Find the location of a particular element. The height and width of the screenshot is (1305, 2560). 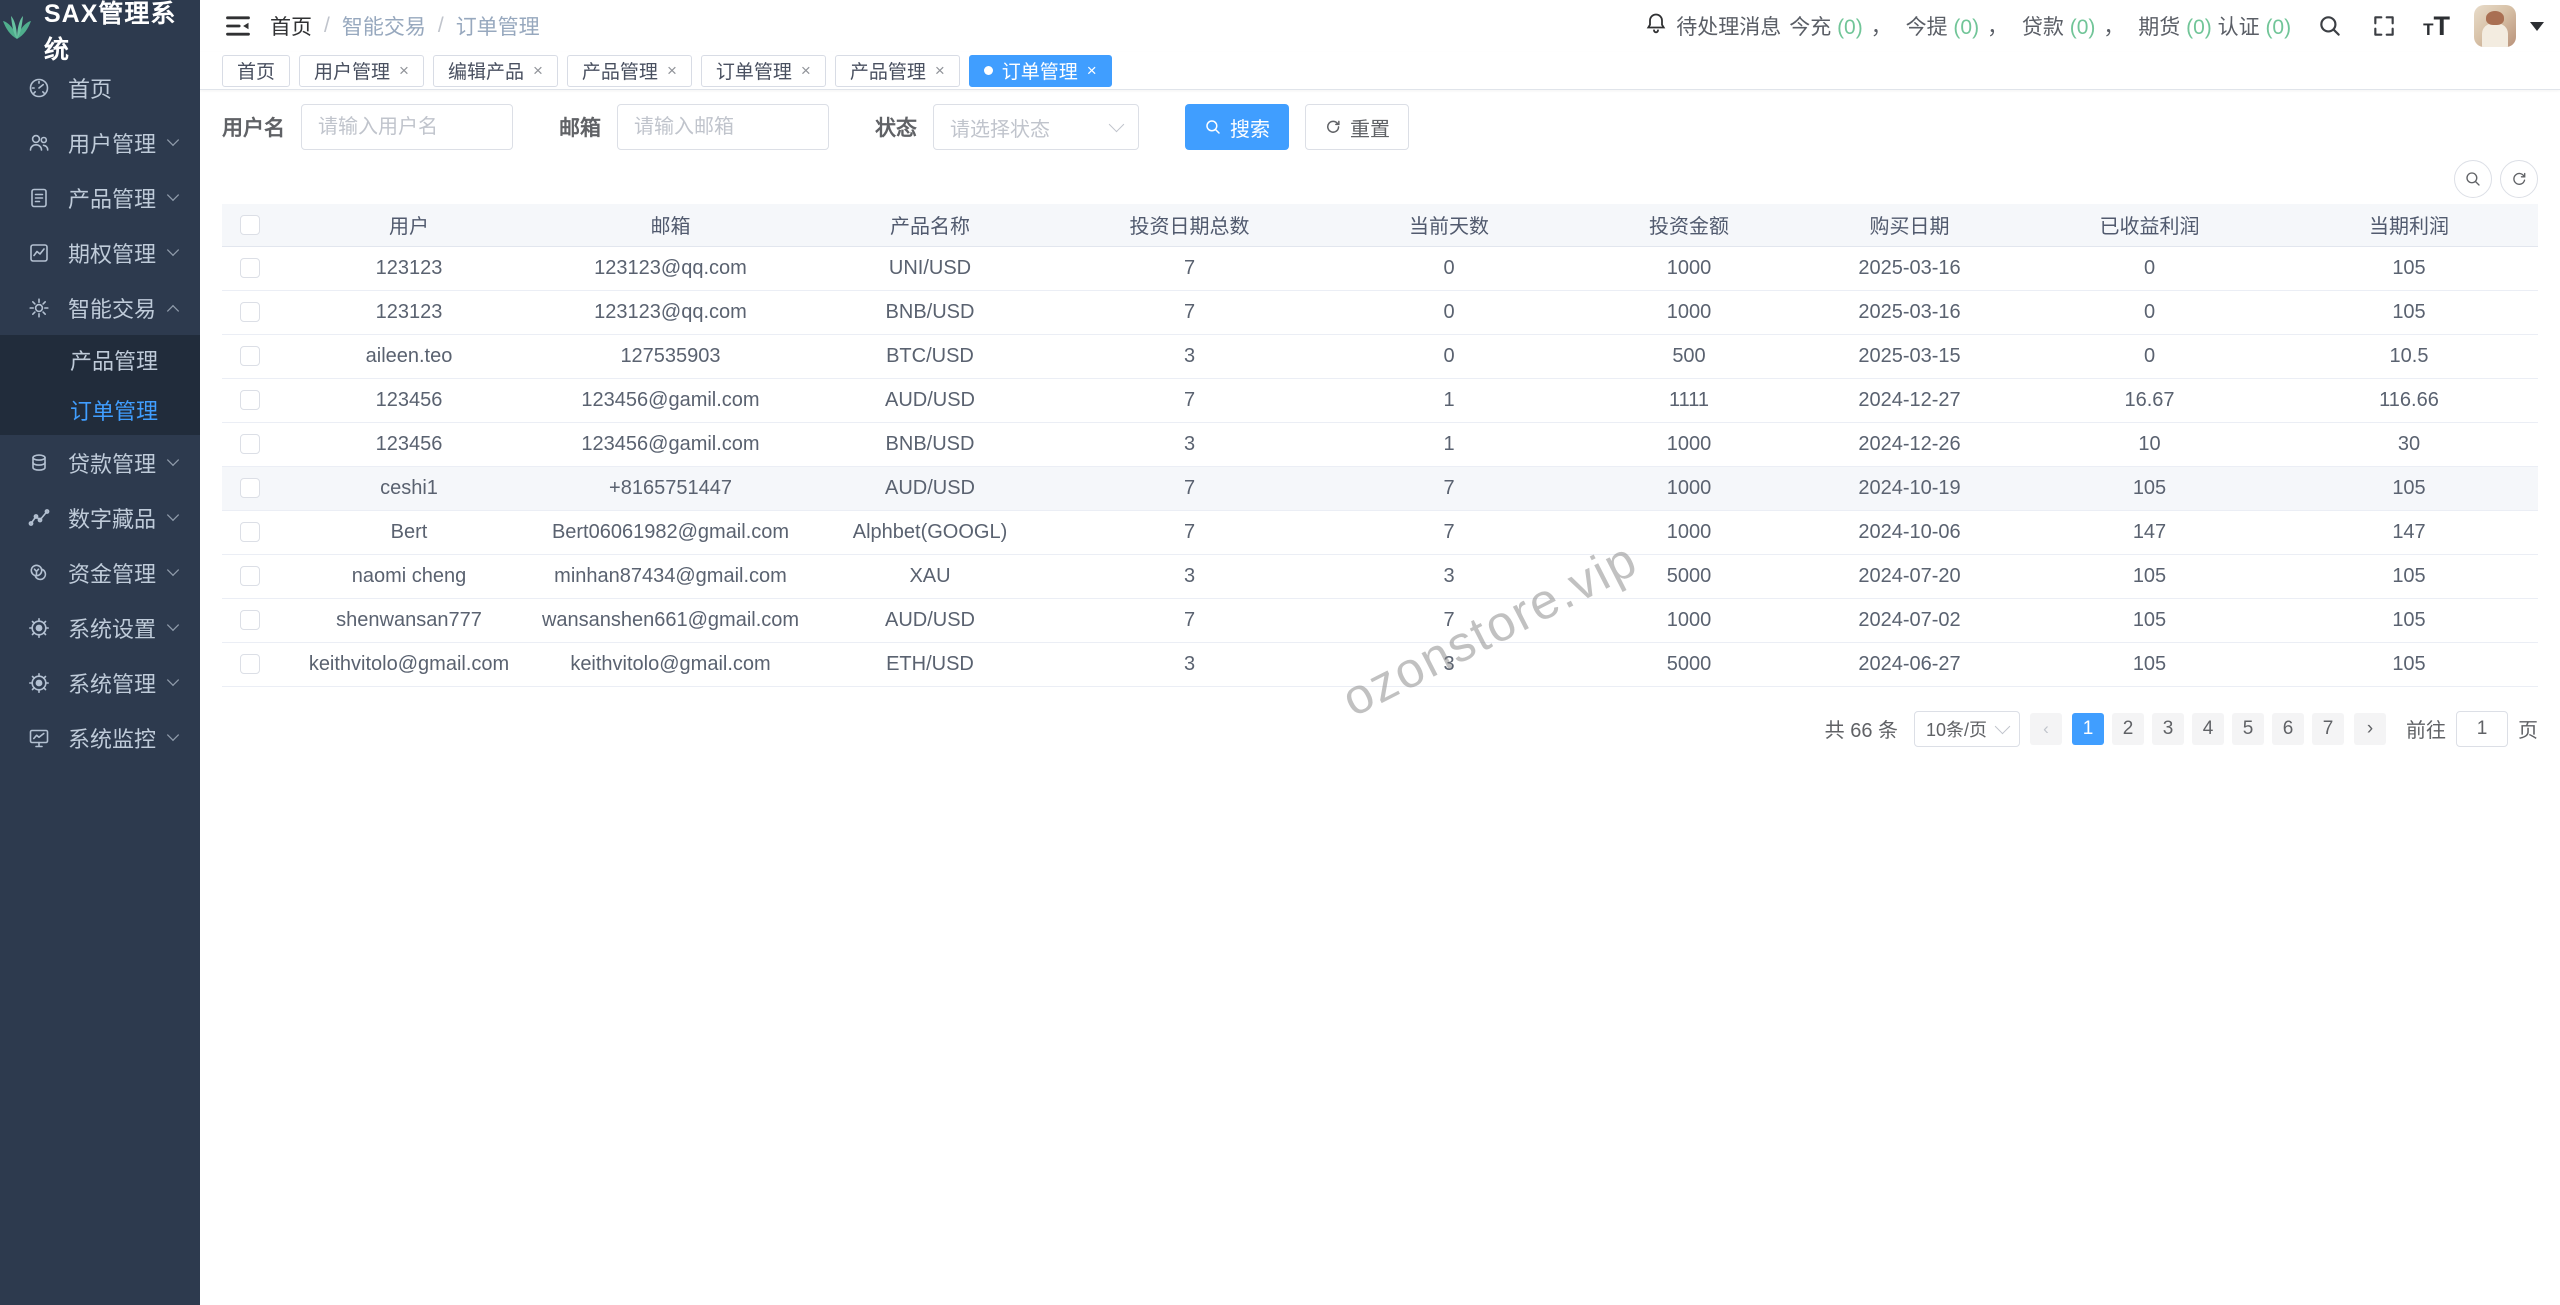

sidebar-item-smart-trade: 智能交易 is located at coordinates (100, 307).